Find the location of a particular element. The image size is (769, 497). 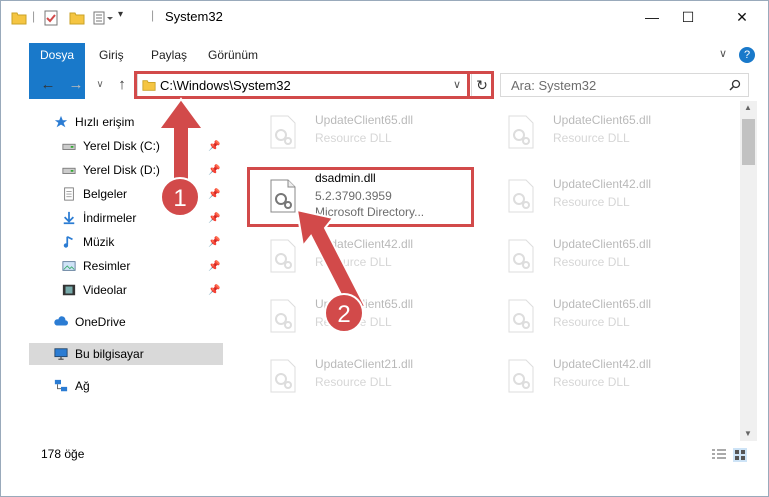

item-count: 178 öğe is located at coordinates (63, 454).